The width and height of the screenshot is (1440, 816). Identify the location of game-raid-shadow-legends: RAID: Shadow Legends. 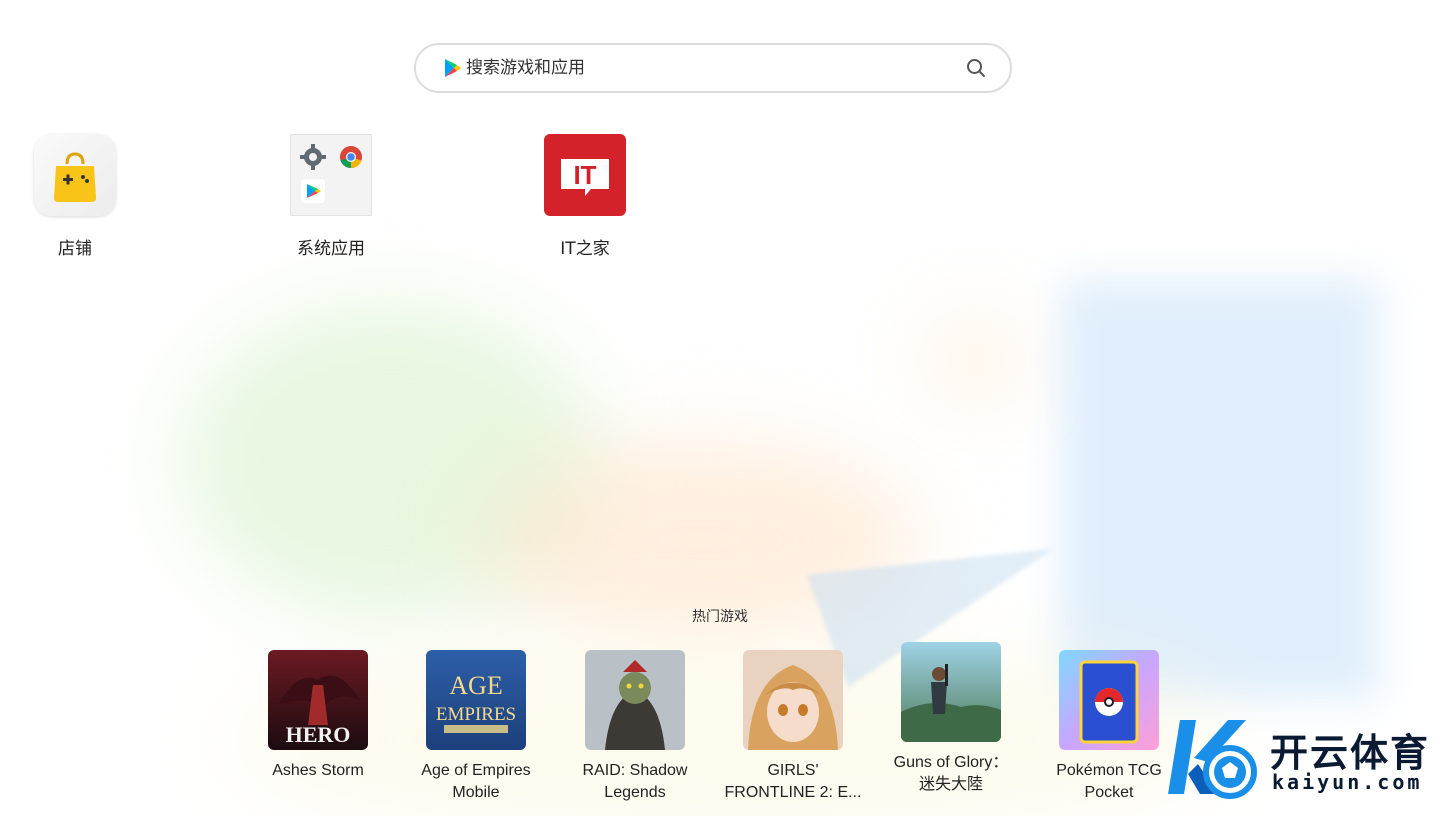
(635, 727).